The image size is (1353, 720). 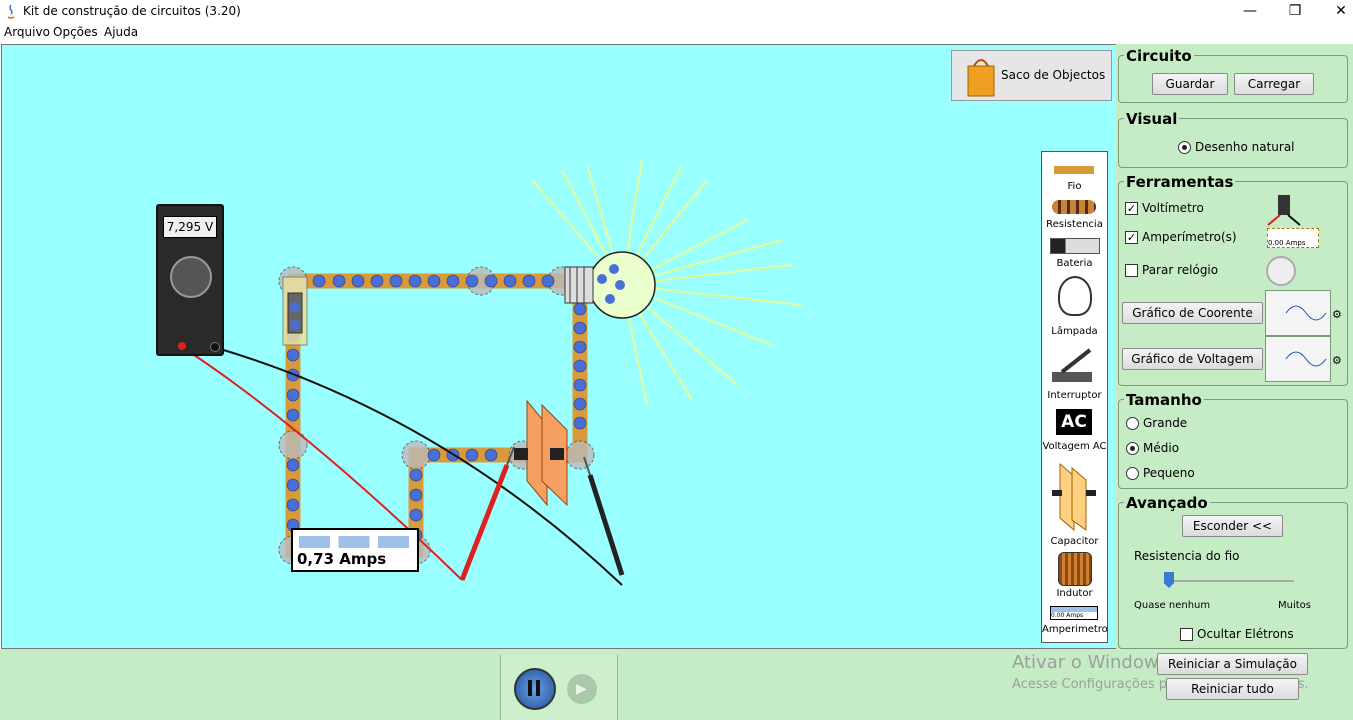 I want to click on windows-watermark-title: Ativar o Windows, so click(x=1090, y=662).